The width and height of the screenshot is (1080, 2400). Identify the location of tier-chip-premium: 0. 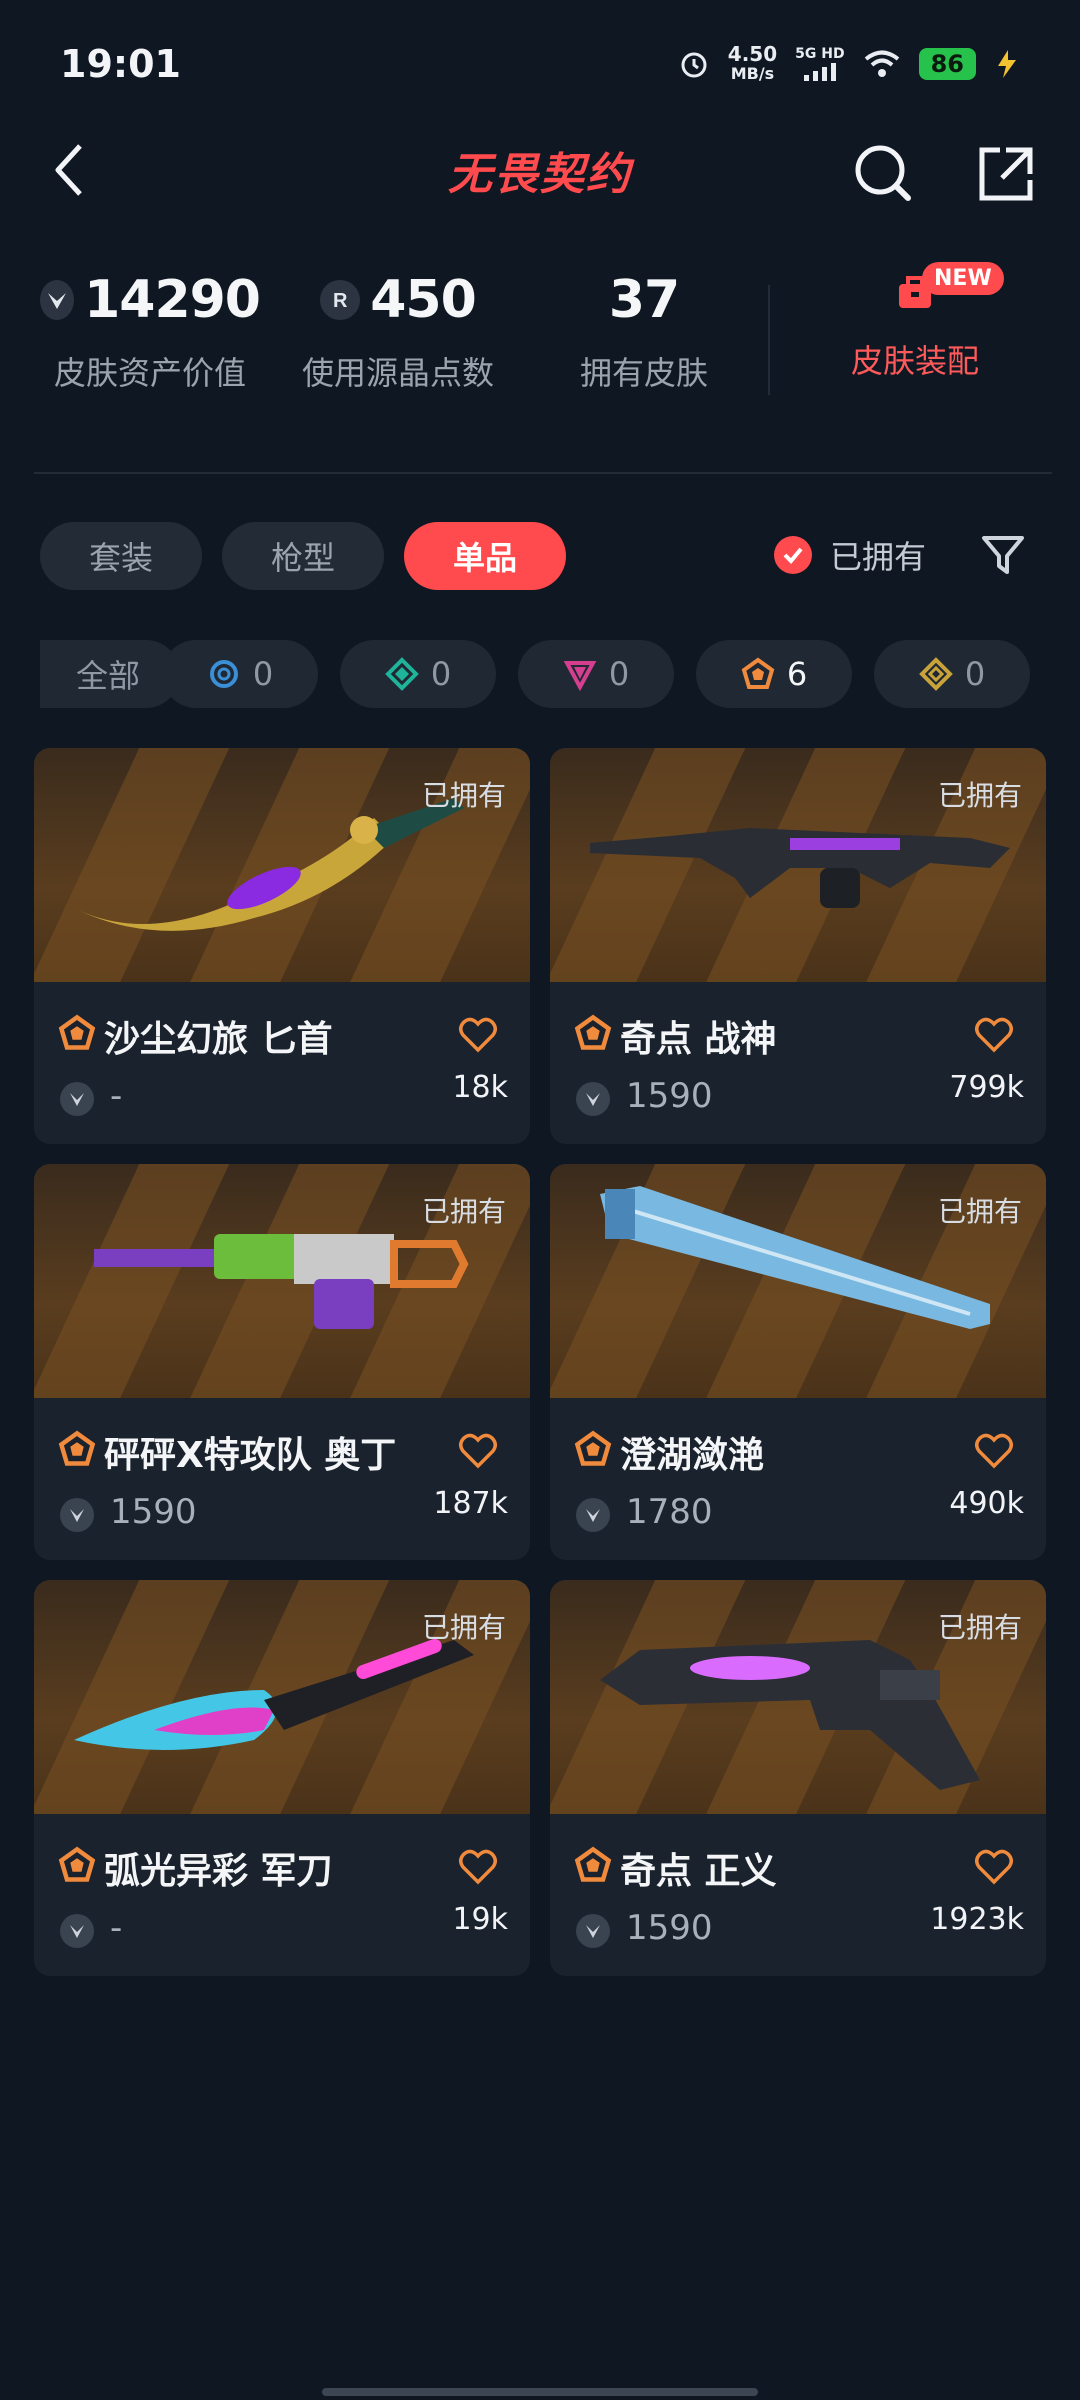
(596, 674).